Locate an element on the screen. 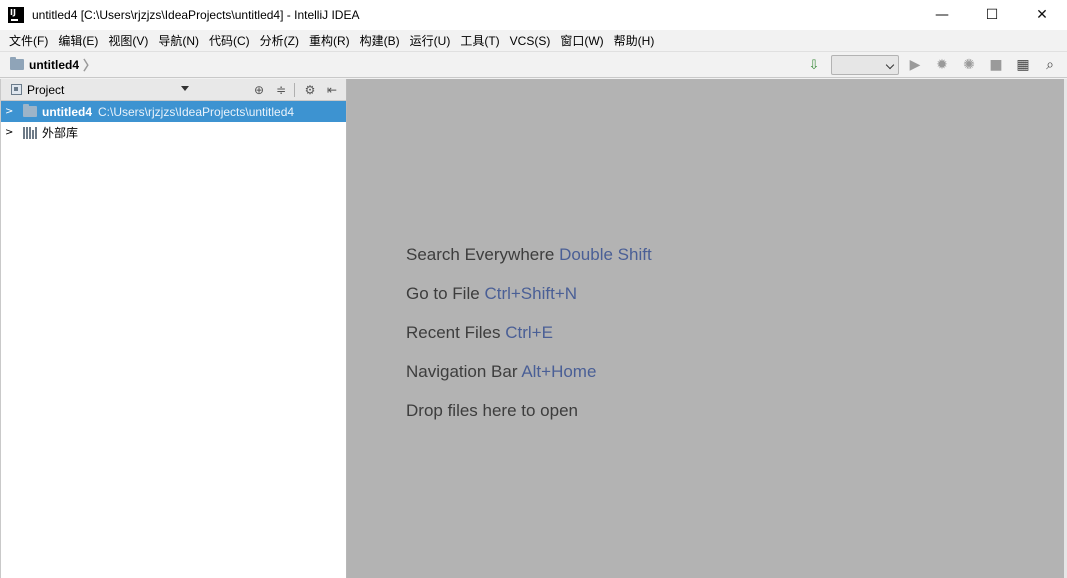 Image resolution: width=1067 pixels, height=578 pixels. tree-item-label: 外部库 is located at coordinates (60, 133).